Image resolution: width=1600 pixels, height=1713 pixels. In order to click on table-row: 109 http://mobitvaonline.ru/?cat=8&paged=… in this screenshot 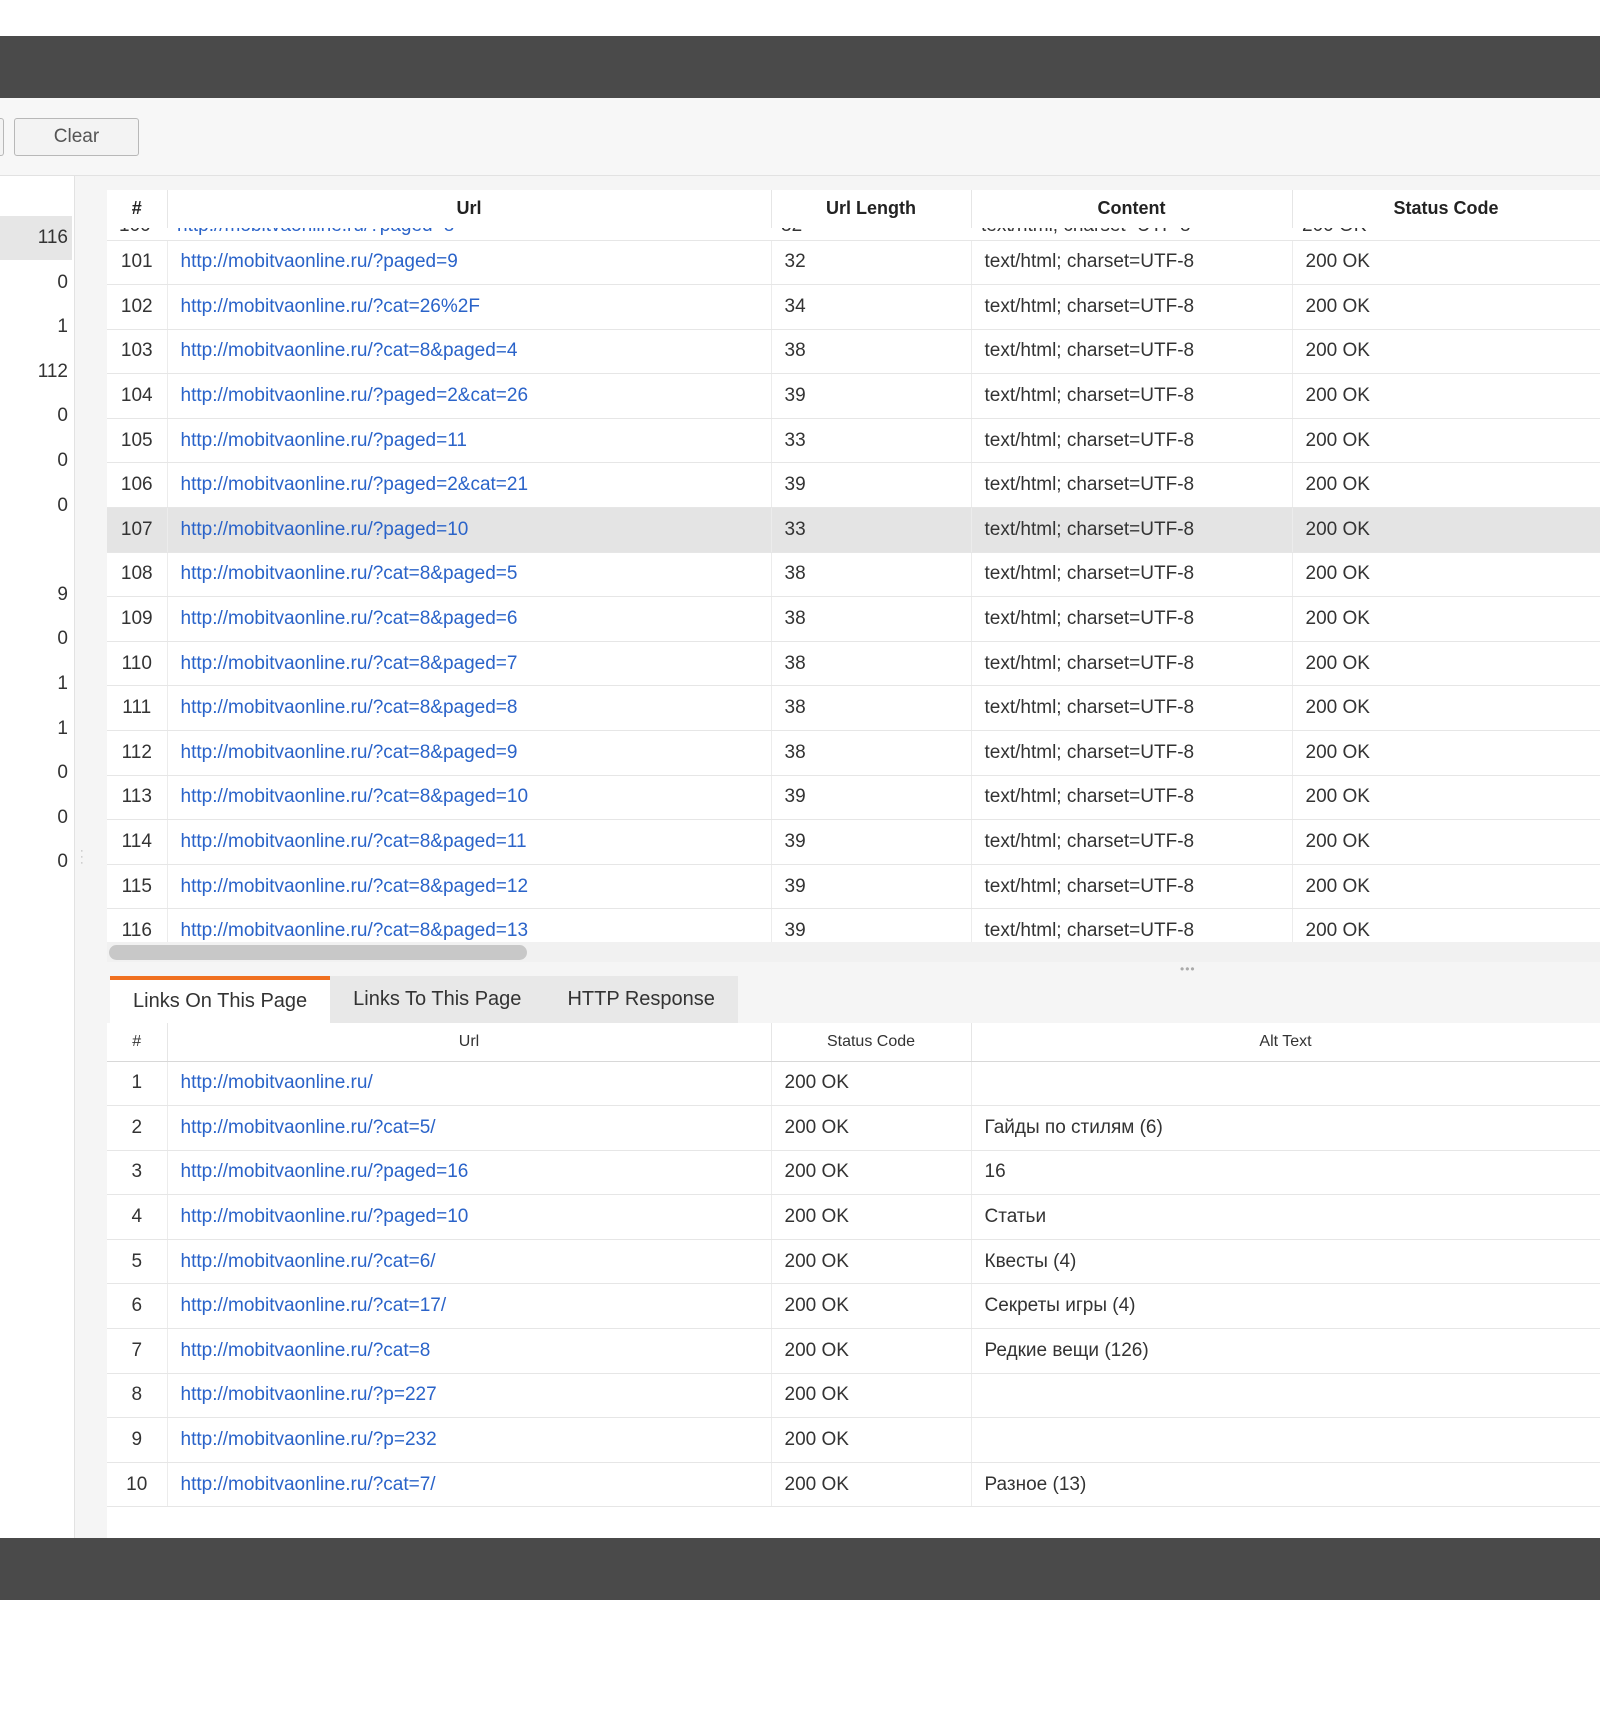, I will do `click(853, 619)`.